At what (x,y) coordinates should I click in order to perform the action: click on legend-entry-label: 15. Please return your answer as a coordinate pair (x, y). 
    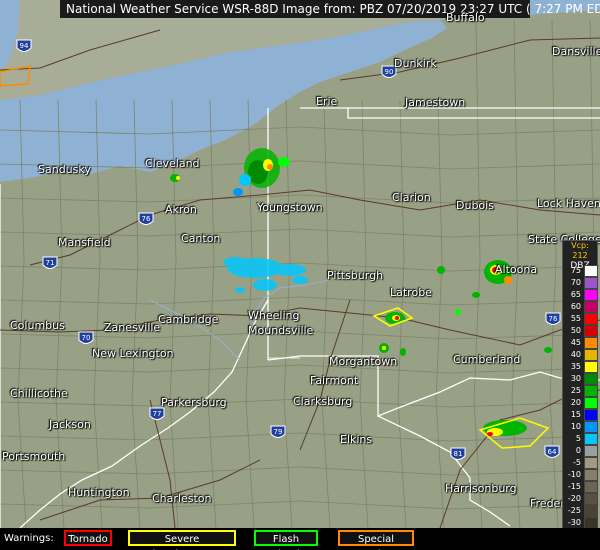
    Looking at the image, I should click on (575, 414).